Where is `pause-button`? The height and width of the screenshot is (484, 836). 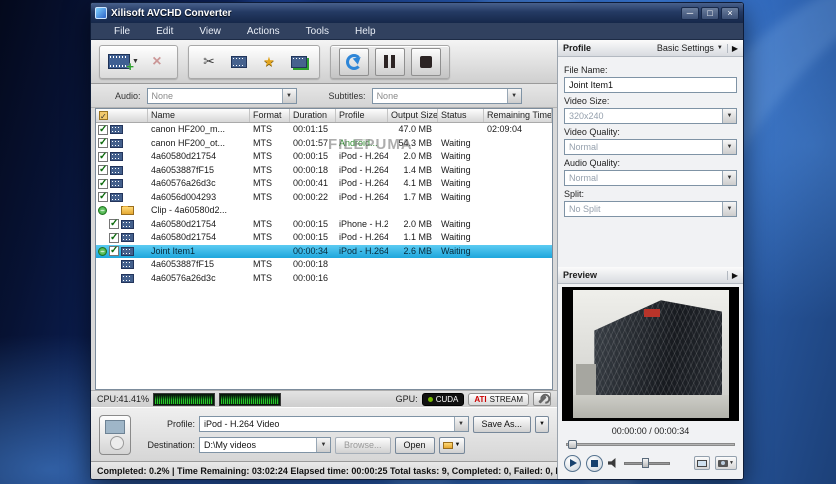 pause-button is located at coordinates (389, 61).